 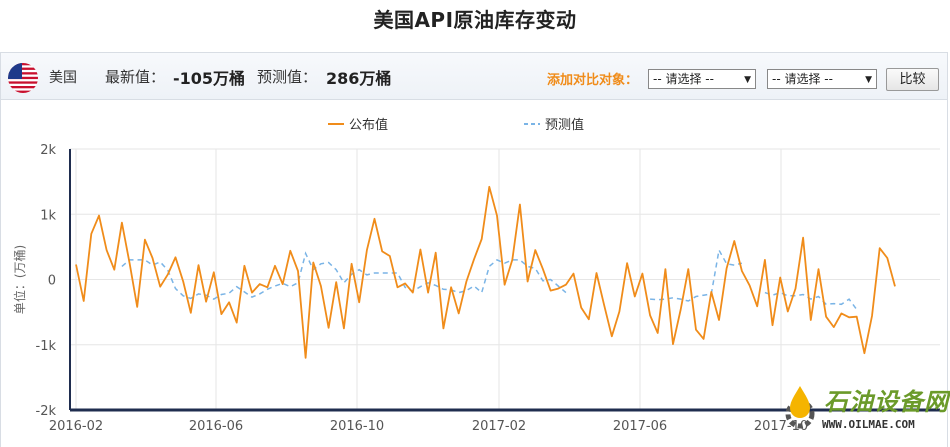 I want to click on page-title: 美国API原油库存变动, so click(x=475, y=20).